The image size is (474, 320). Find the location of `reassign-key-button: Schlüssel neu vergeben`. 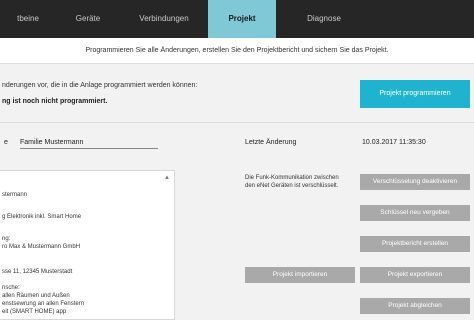

reassign-key-button: Schlüssel neu vergeben is located at coordinates (415, 213).